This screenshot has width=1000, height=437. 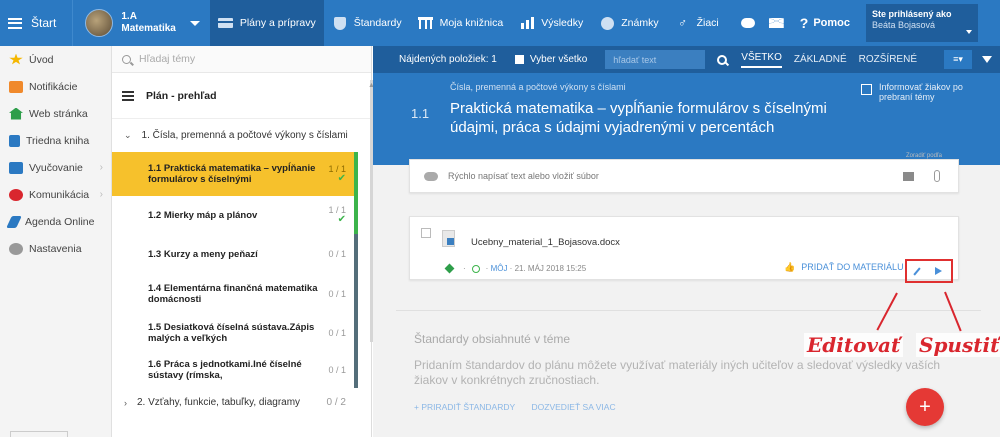 What do you see at coordinates (908, 176) in the screenshot?
I see `image-icon` at bounding box center [908, 176].